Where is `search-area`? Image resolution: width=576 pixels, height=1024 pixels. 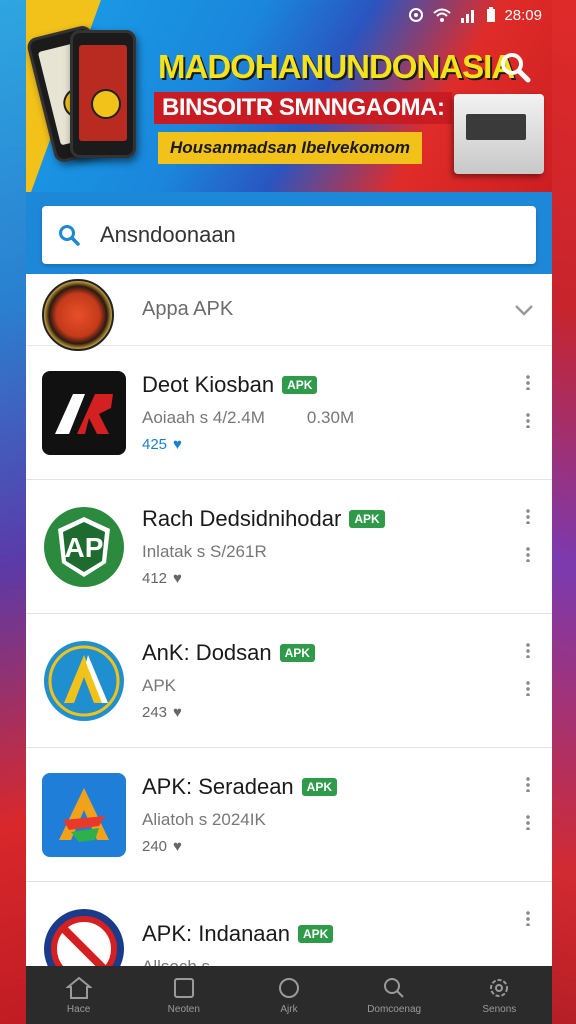 search-area is located at coordinates (289, 233).